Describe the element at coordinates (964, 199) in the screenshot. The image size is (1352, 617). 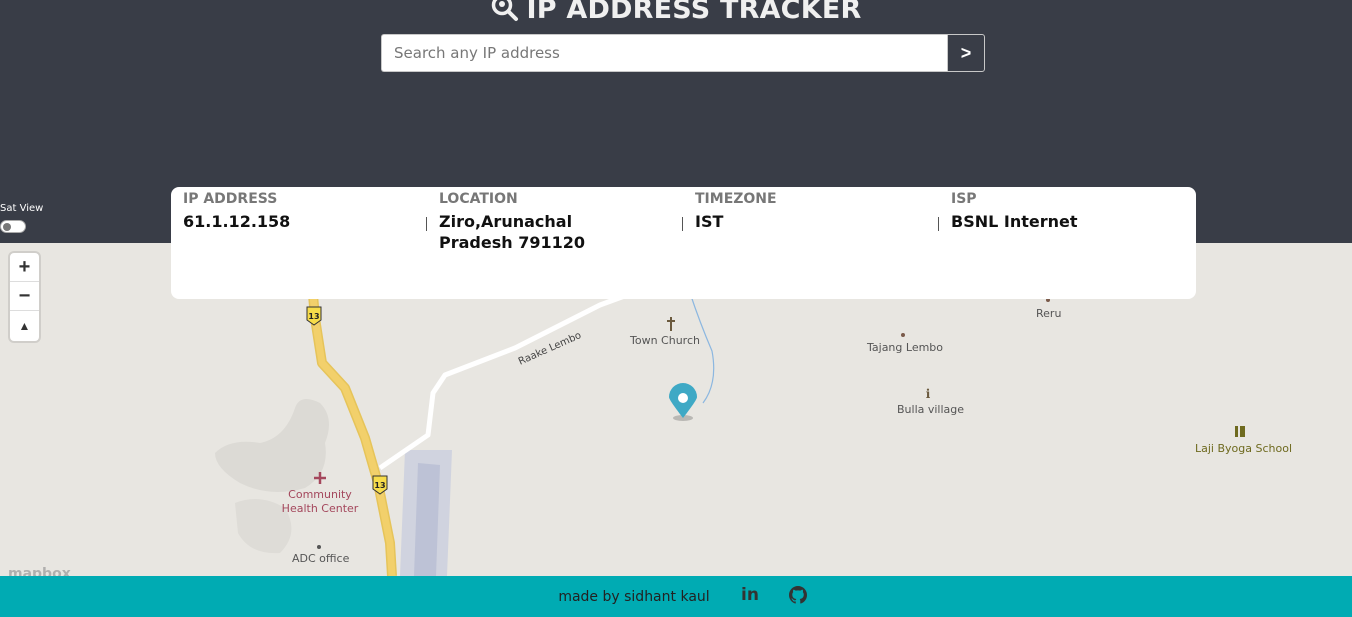
I see `info-isp-label: ISP` at that location.